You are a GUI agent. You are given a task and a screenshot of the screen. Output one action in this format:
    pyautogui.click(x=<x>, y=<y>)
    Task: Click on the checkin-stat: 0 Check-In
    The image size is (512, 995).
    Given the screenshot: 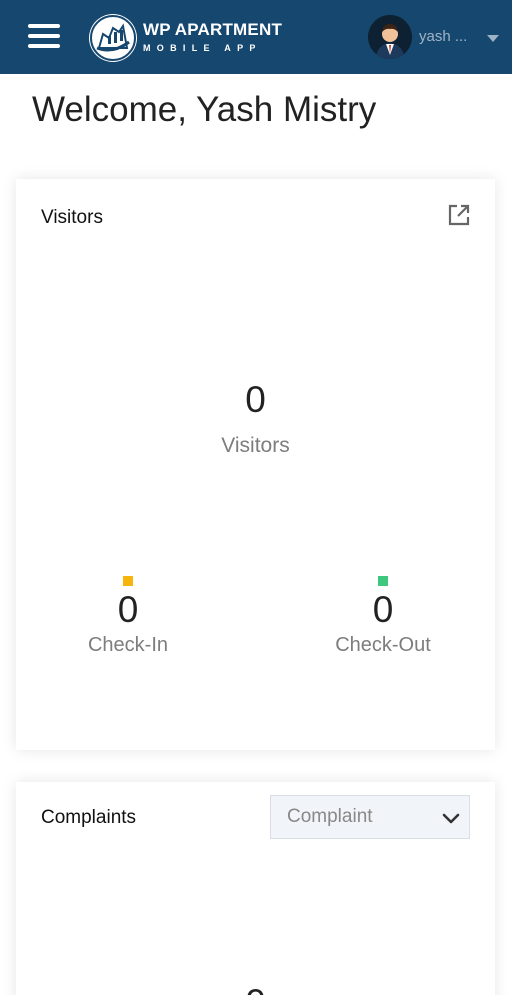 What is the action you would take?
    pyautogui.click(x=128, y=616)
    